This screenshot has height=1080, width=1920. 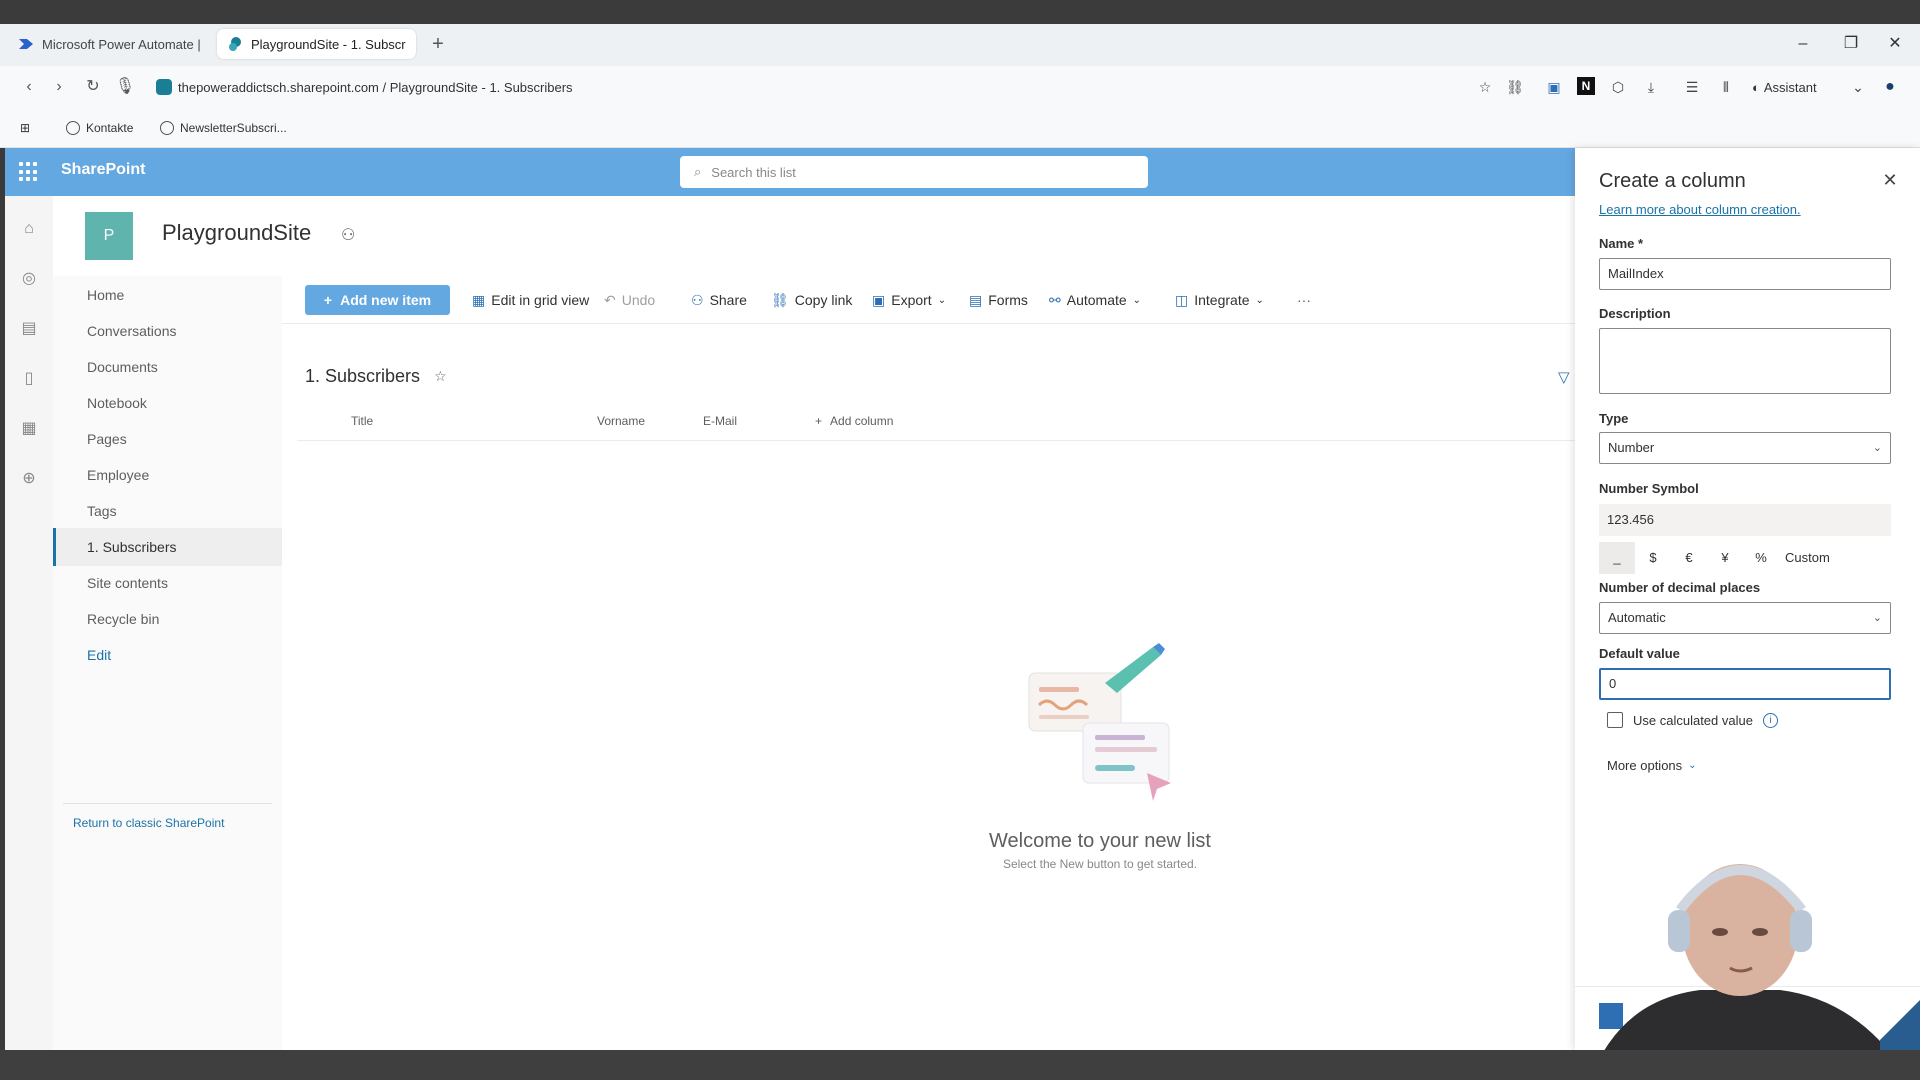 I want to click on nav-item-tags: Tags, so click(x=167, y=511).